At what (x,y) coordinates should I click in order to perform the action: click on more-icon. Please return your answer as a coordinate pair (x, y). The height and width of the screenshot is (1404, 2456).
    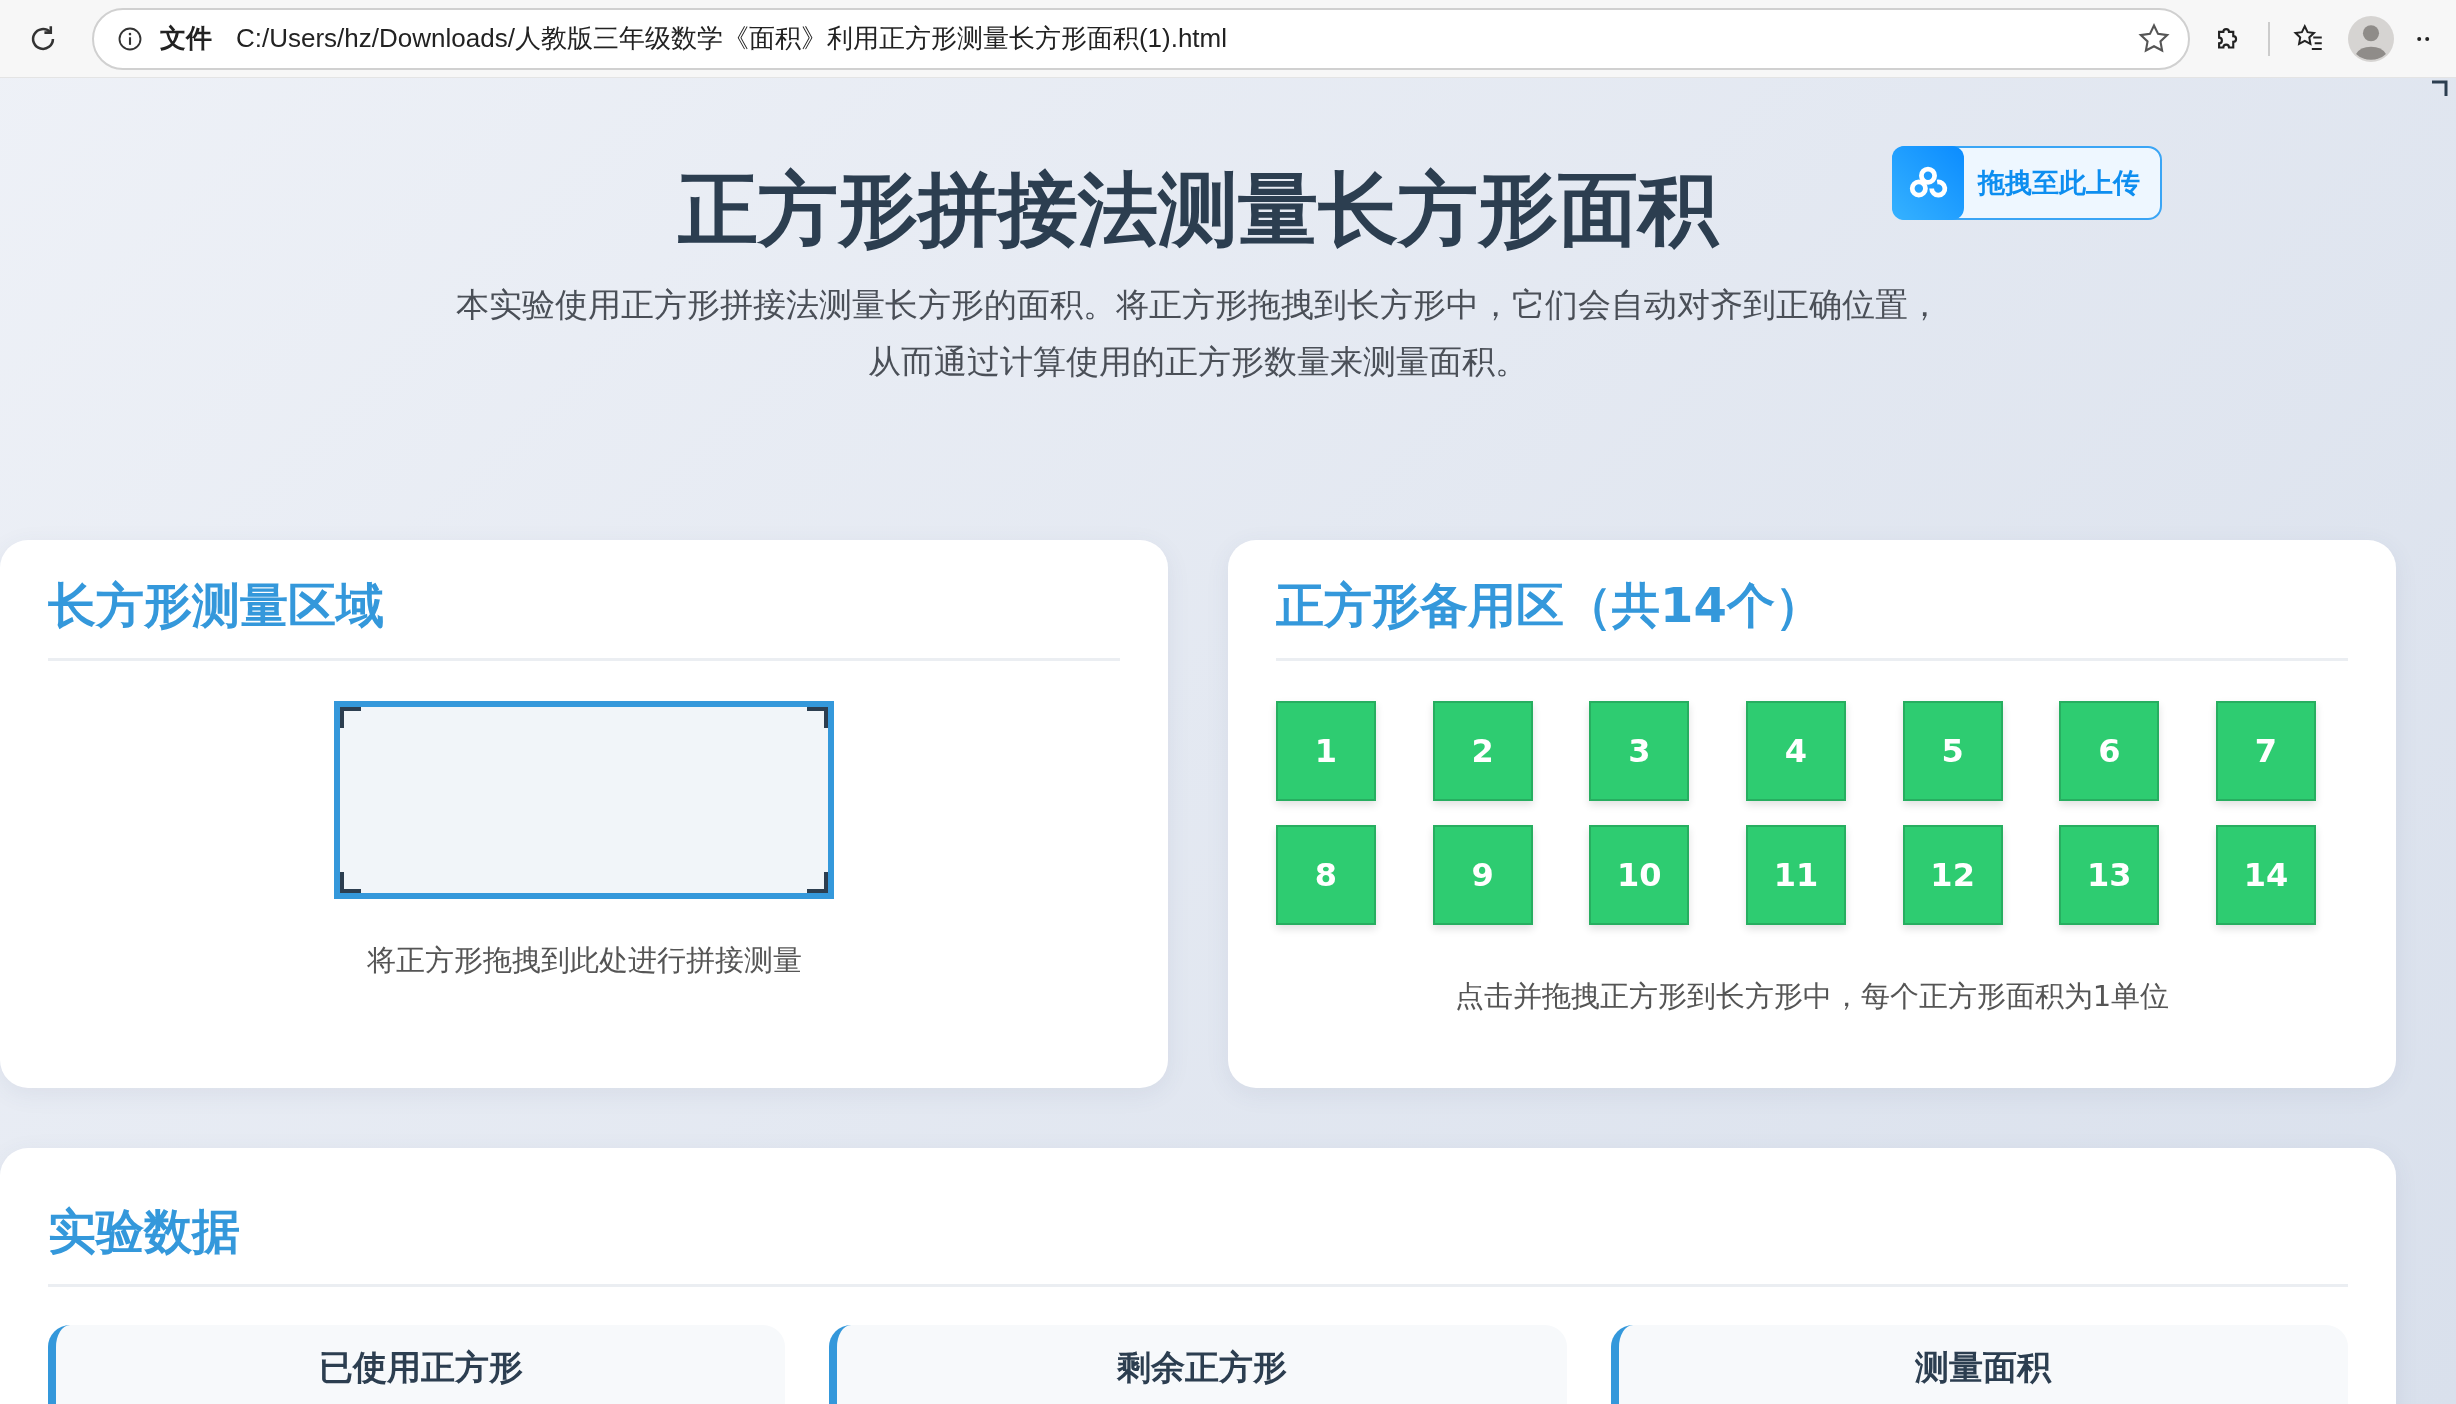
    Looking at the image, I should click on (2424, 38).